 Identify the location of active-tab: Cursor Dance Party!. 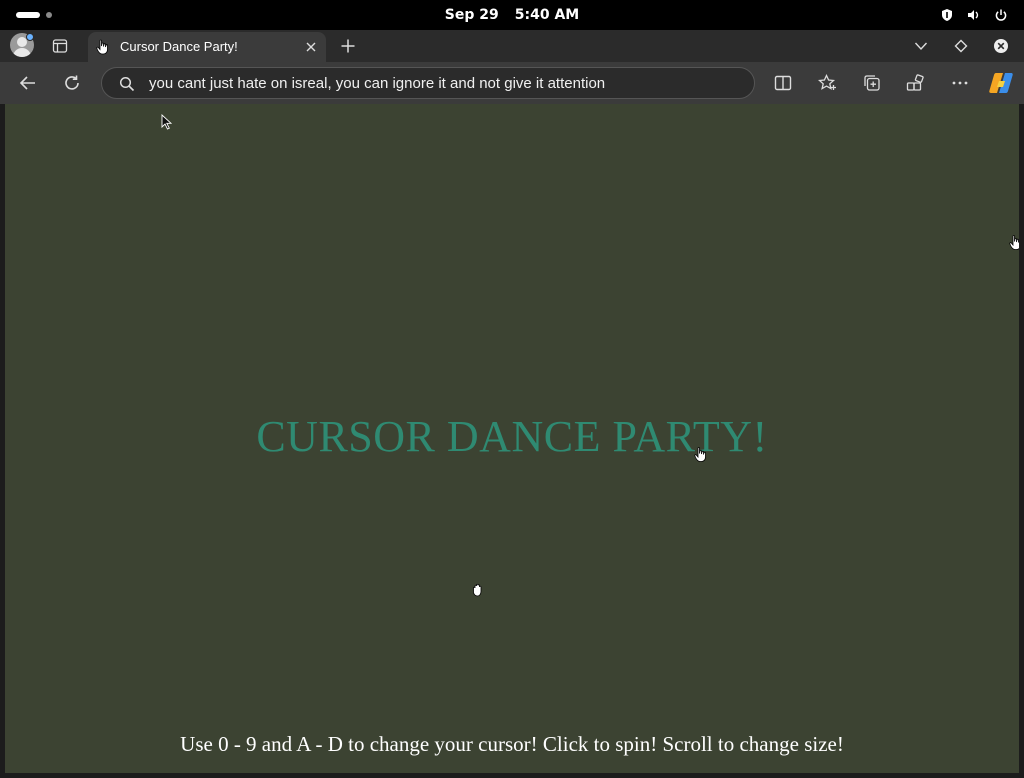
(207, 47).